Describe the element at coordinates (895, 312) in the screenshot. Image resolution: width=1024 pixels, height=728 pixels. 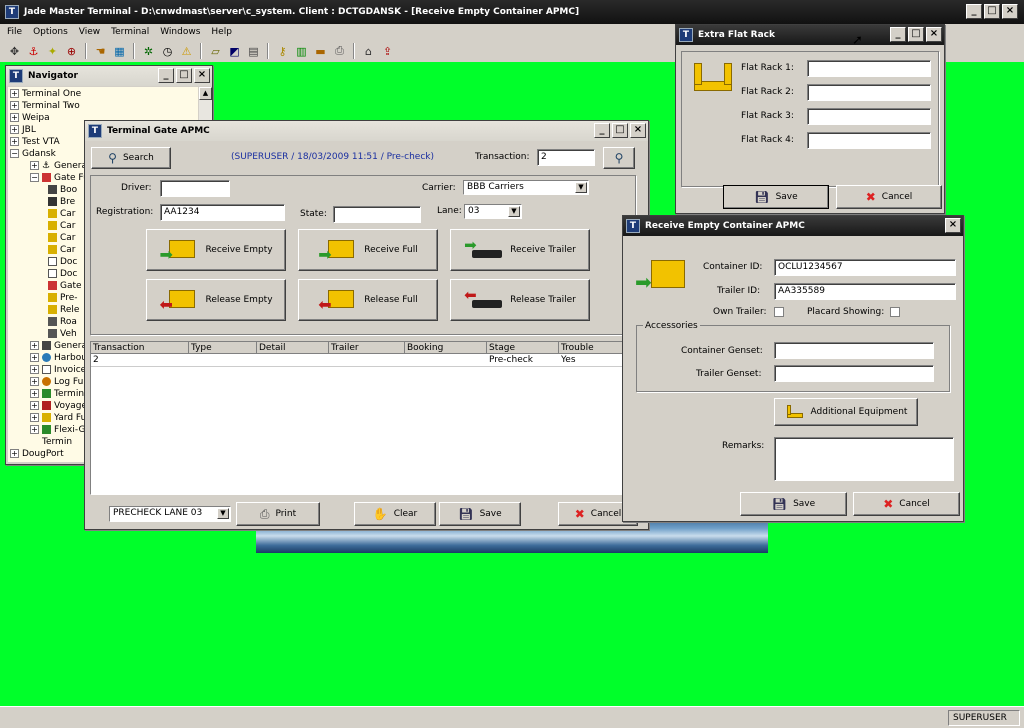
I see `placard-checkbox` at that location.